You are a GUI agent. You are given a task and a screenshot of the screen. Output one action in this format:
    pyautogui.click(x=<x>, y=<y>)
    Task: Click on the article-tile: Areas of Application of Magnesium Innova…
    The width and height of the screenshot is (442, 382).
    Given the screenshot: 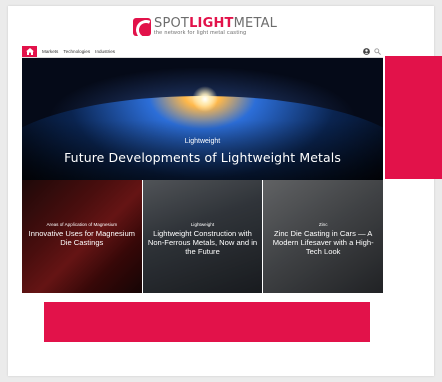 What is the action you would take?
    pyautogui.click(x=82, y=236)
    